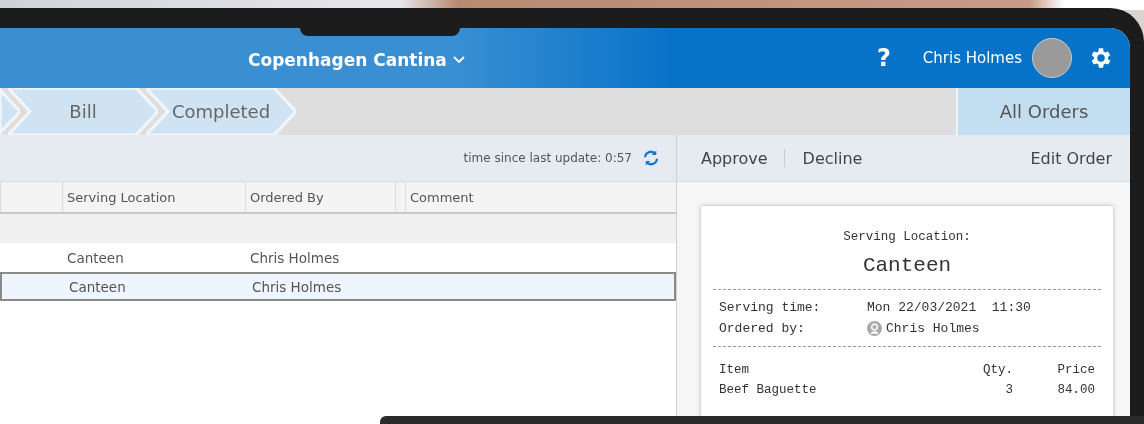 The height and width of the screenshot is (424, 1144). I want to click on receipt-value: Chris Holmes, so click(933, 328).